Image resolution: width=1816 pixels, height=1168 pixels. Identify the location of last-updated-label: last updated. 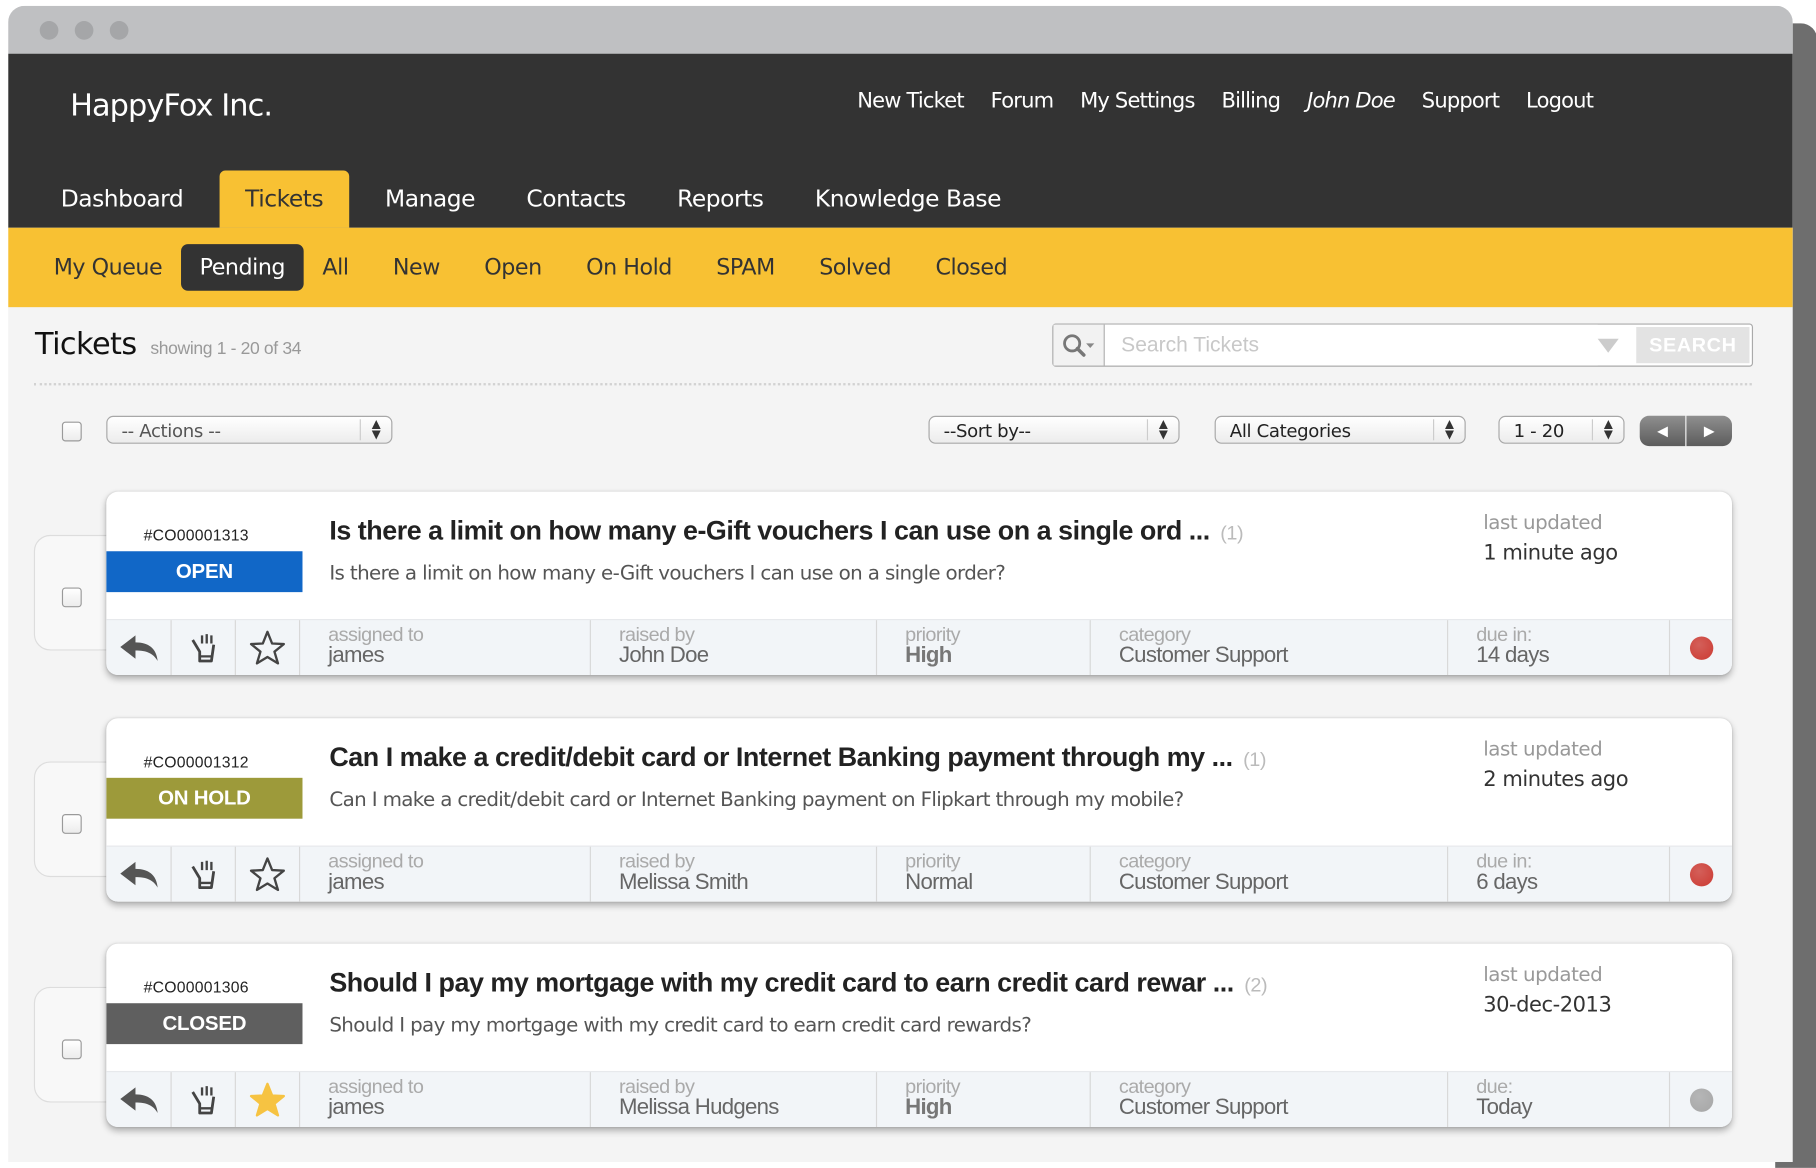
(1543, 750).